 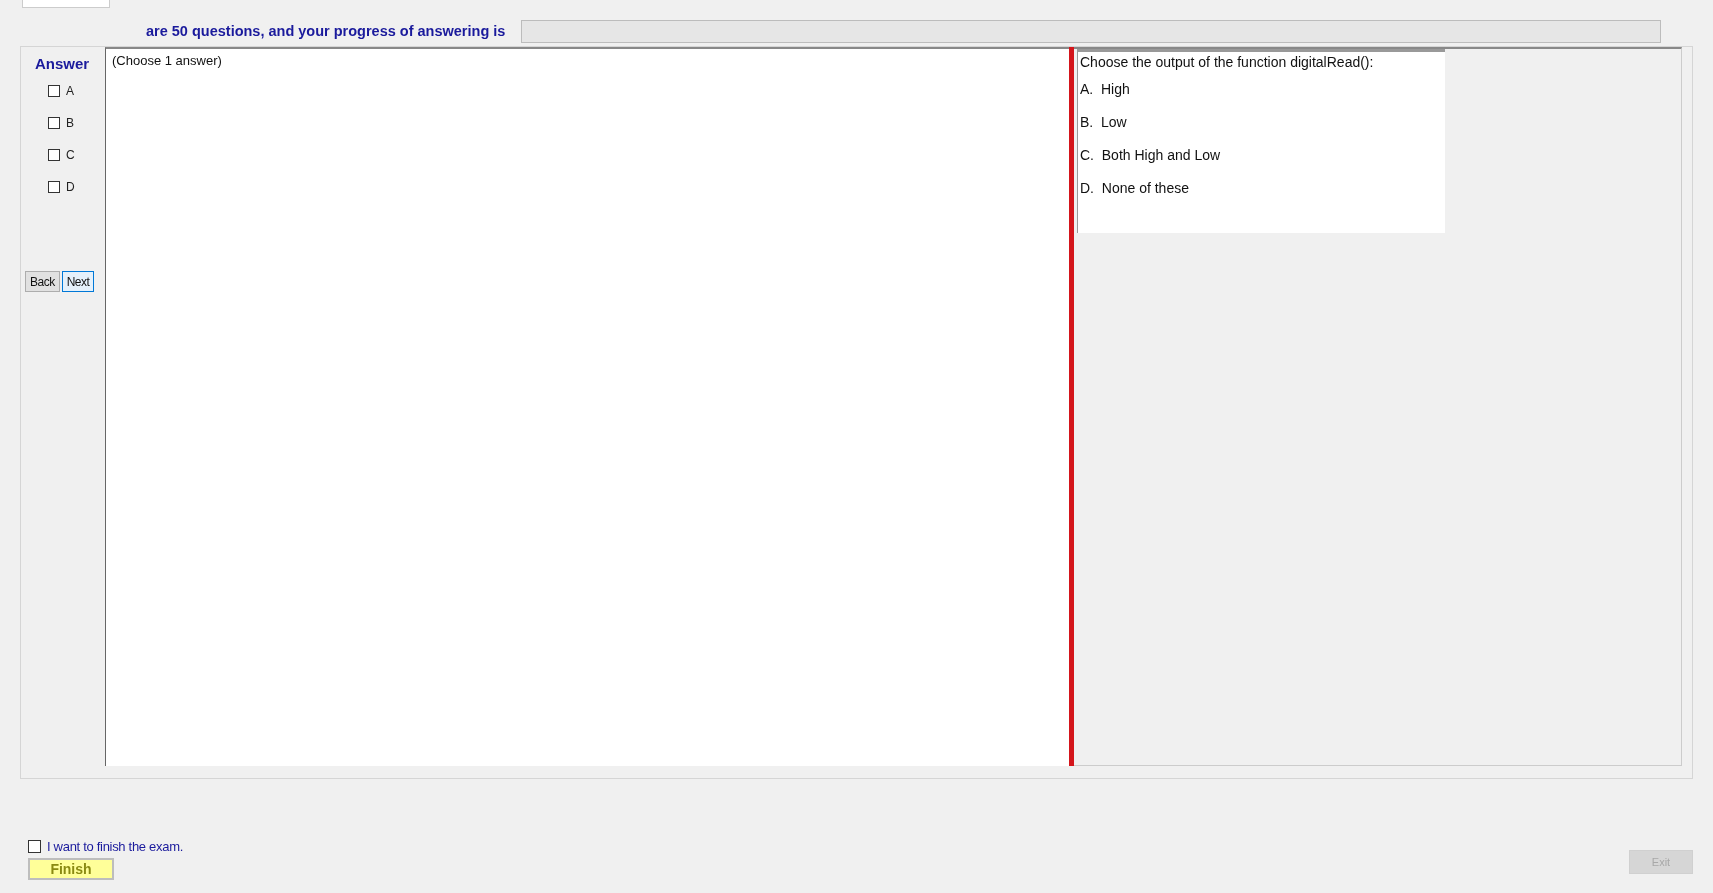 What do you see at coordinates (1104, 123) in the screenshot?
I see `choice-text: B. Low` at bounding box center [1104, 123].